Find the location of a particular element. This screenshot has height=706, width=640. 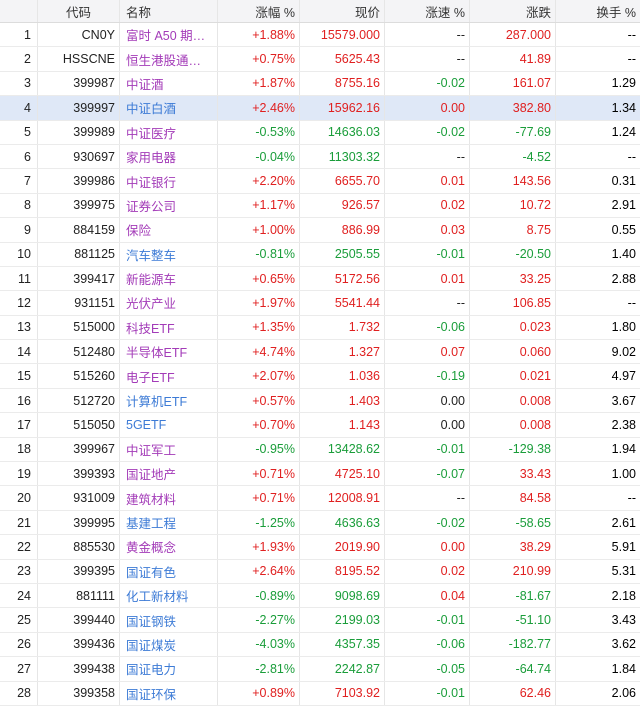

table-row: 24 881111 化工新材料 -0.89% 9098.69 0.04 -81.67 2.18 is located at coordinates (320, 596).